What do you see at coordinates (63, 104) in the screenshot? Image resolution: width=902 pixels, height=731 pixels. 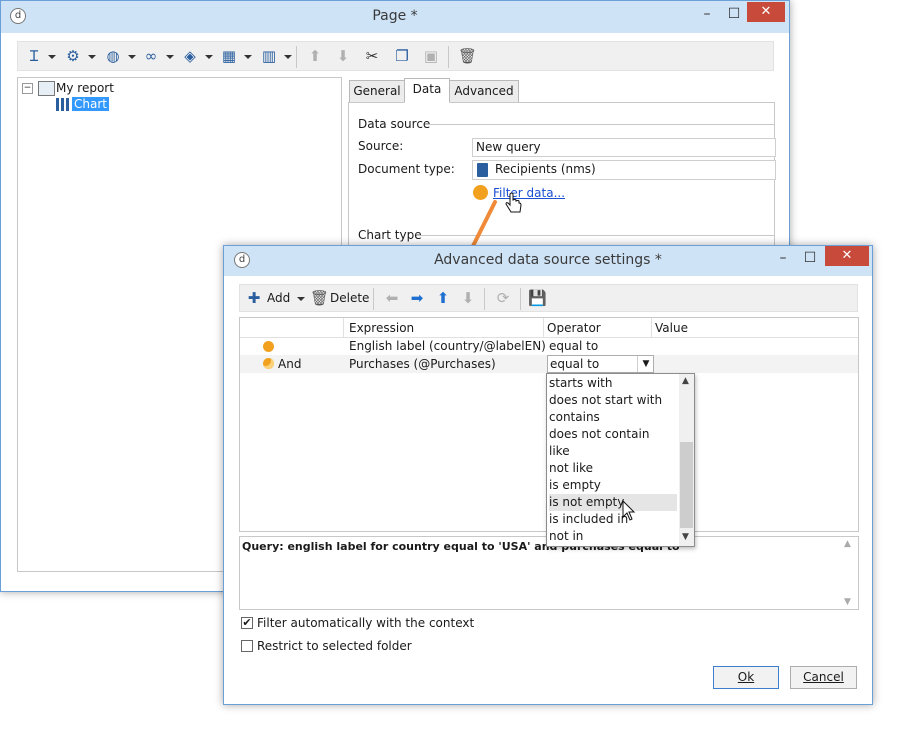 I see `chart-node-icon` at bounding box center [63, 104].